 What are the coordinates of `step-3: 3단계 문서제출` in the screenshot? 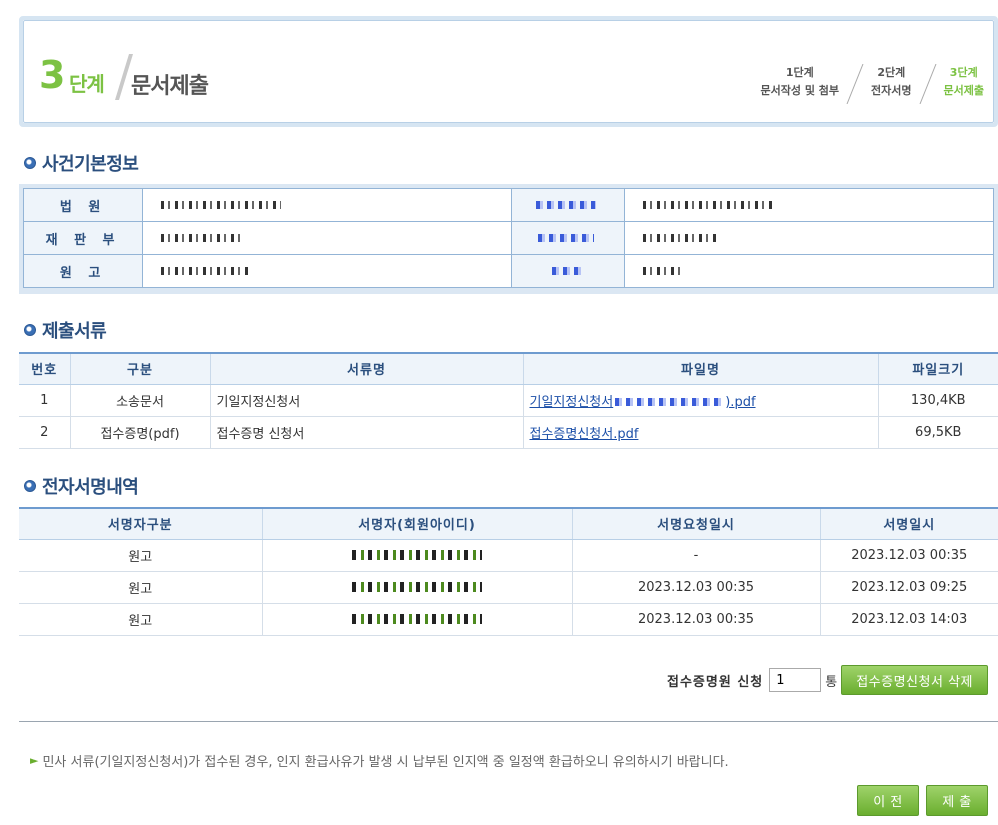 It's located at (963, 81).